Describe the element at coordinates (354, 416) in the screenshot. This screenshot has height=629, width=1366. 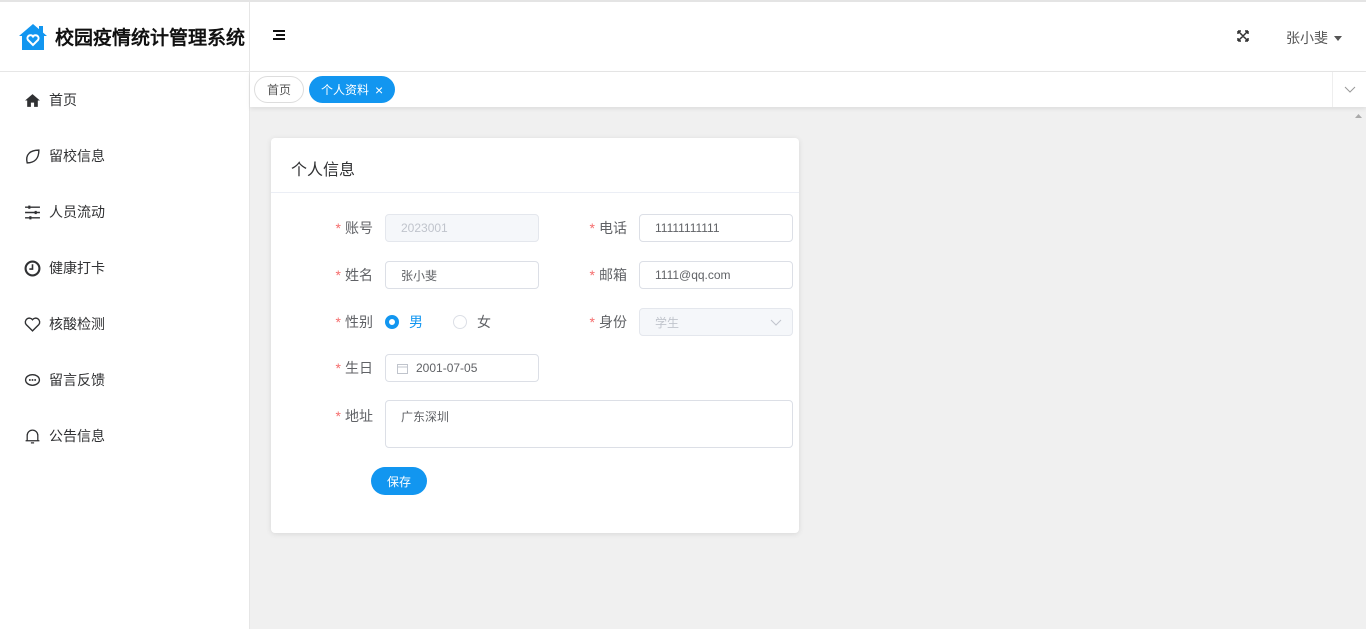
I see `address-label: * 地址` at that location.